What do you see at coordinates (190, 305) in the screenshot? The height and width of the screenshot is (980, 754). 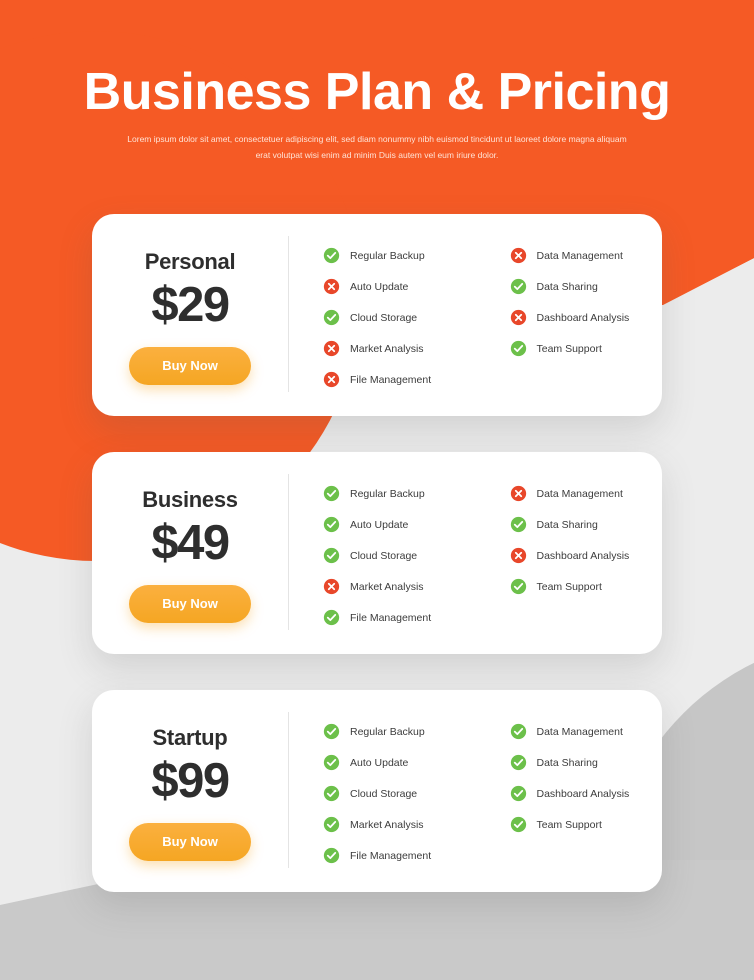 I see `plan-price: $29` at bounding box center [190, 305].